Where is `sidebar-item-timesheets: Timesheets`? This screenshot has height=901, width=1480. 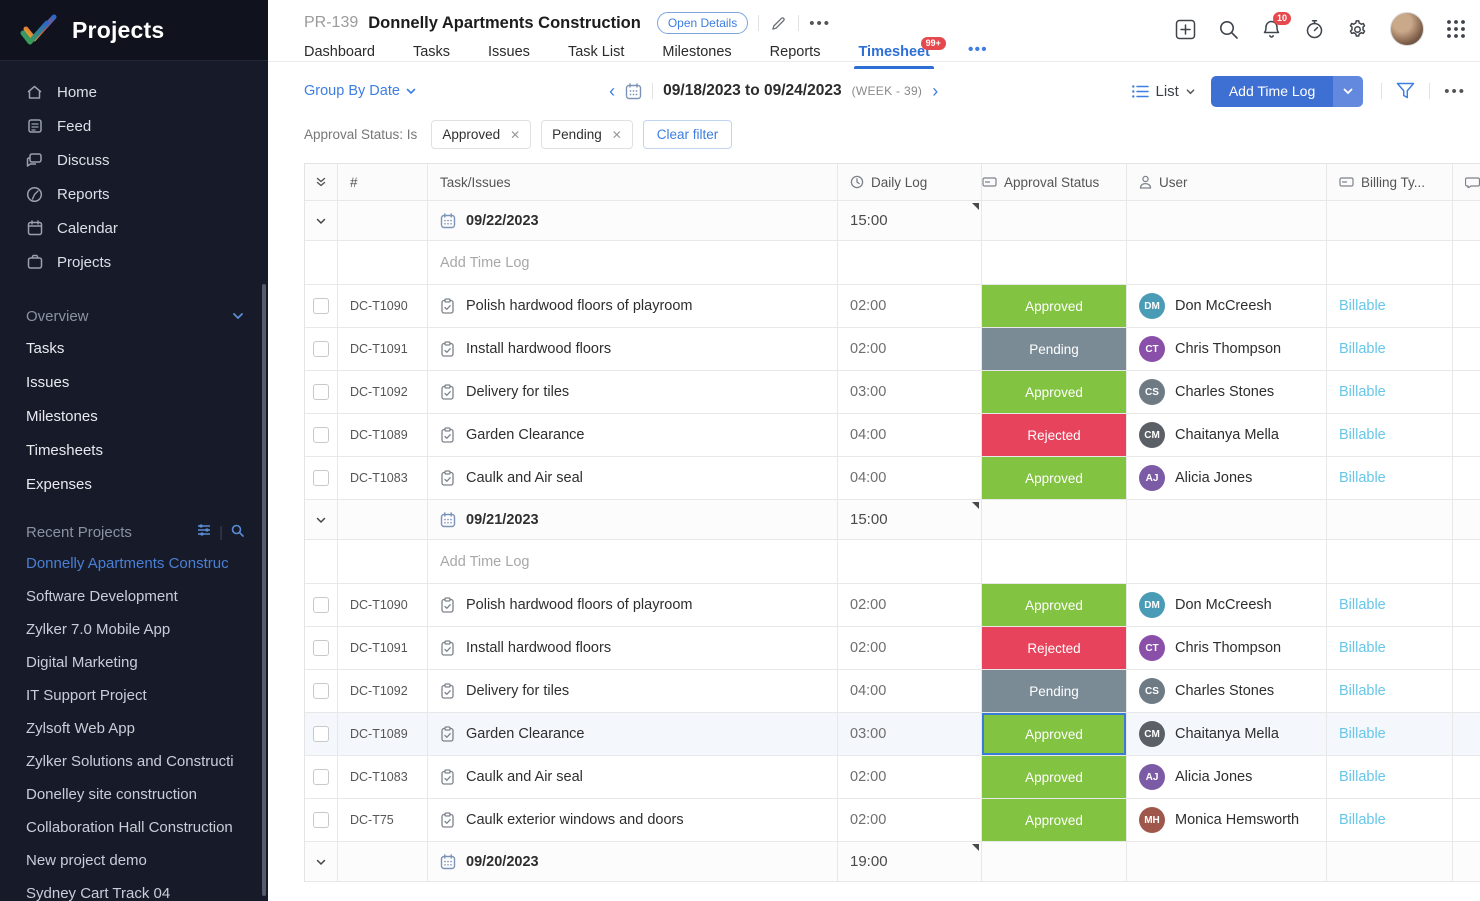 sidebar-item-timesheets: Timesheets is located at coordinates (134, 450).